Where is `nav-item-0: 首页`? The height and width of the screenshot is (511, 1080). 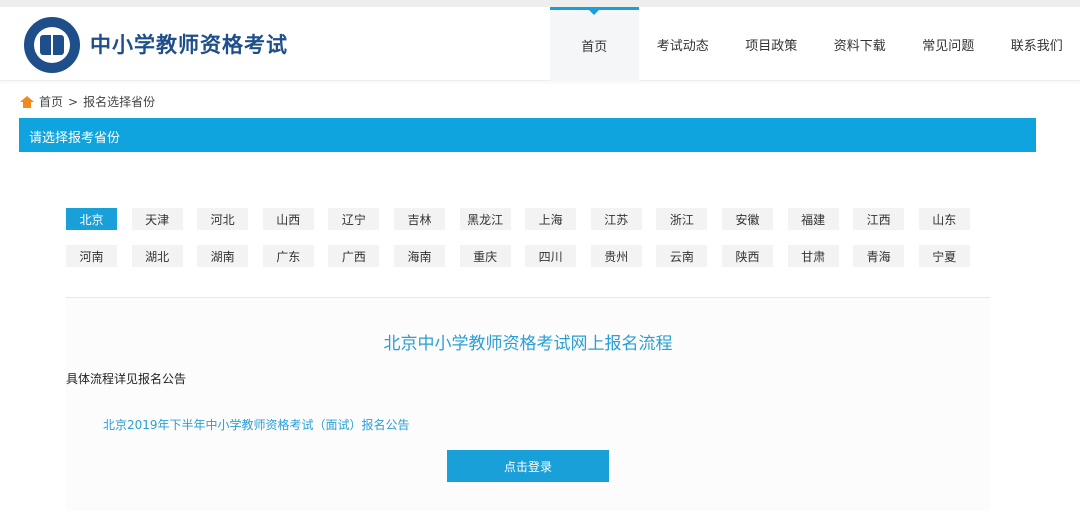
nav-item-0: 首页 is located at coordinates (594, 44).